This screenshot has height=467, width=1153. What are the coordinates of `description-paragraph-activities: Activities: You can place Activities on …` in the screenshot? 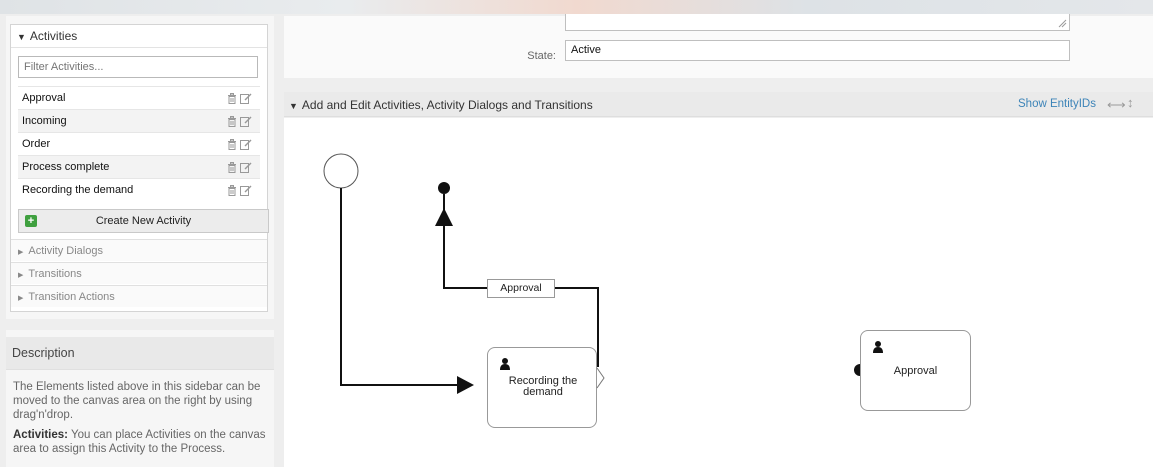 It's located at (140, 442).